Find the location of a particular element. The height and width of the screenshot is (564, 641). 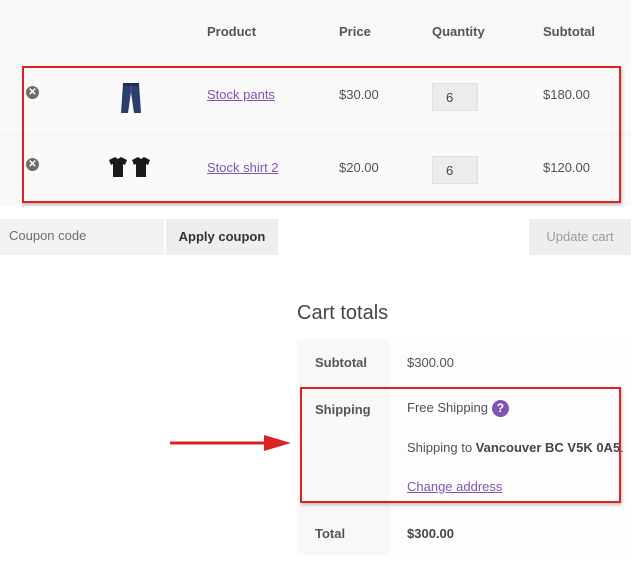

total-value: $300.00 is located at coordinates (430, 533).